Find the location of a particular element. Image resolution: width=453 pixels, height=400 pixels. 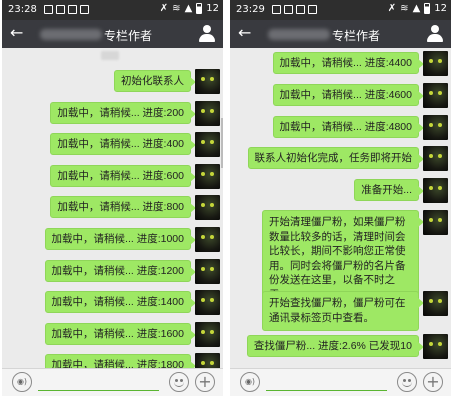

message-bubble: 开始查找僵尸粉，僵尸粉可在通讯录标签页中查看。 is located at coordinates (343, 311).